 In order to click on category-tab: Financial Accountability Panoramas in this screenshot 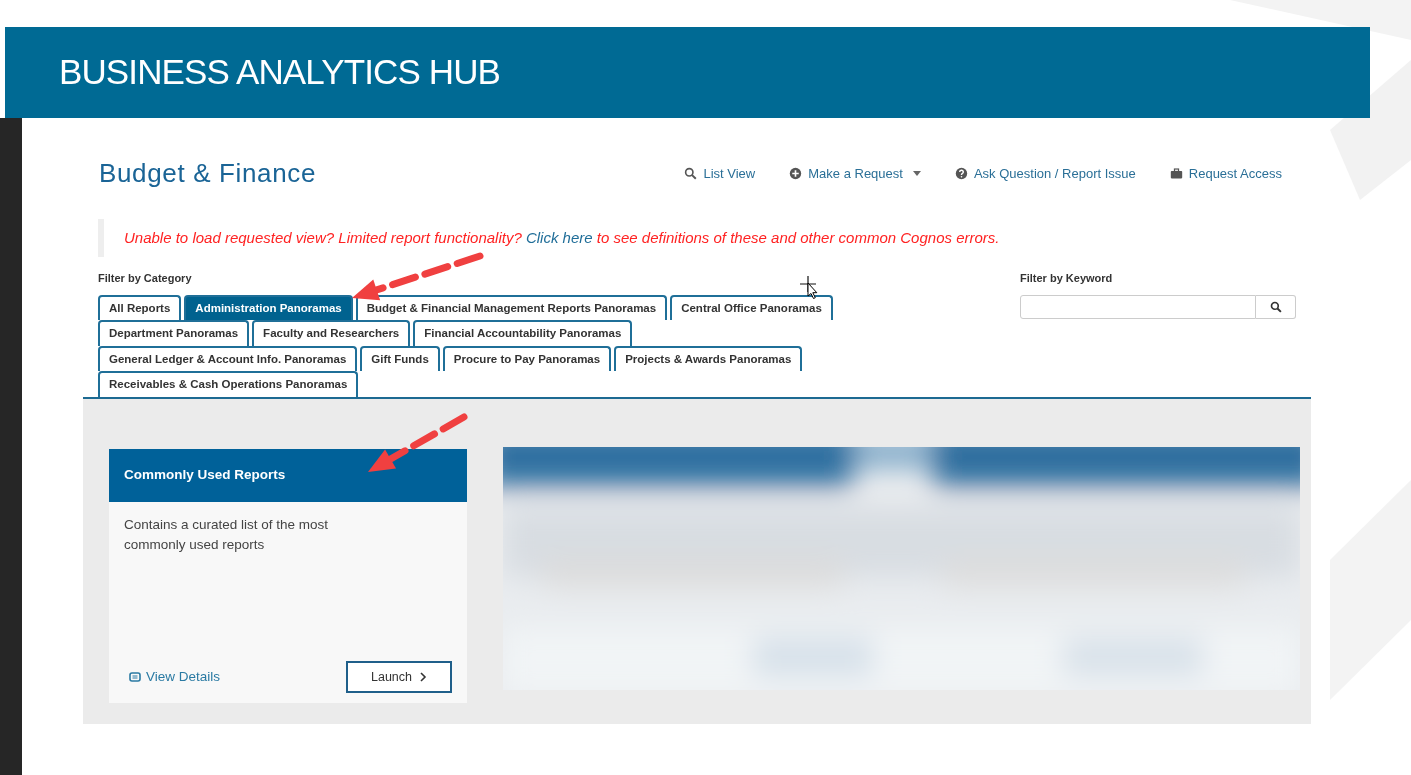, I will do `click(523, 333)`.